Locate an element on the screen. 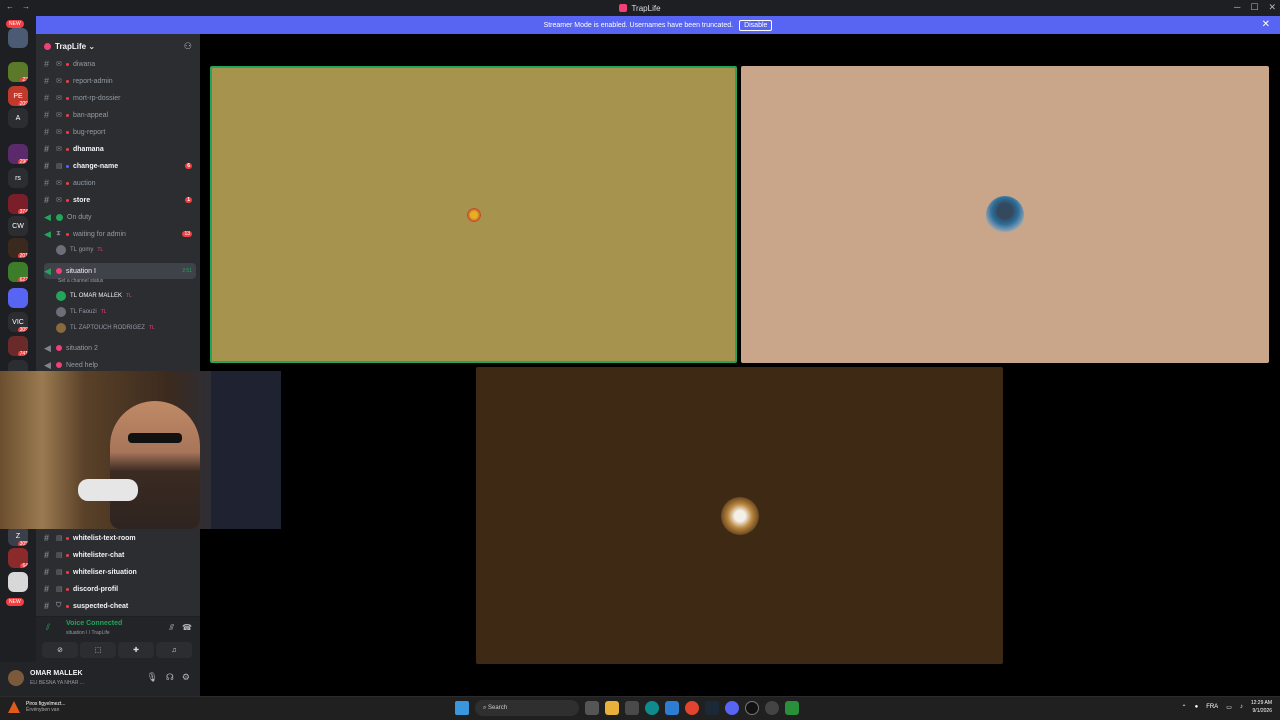 The width and height of the screenshot is (1280, 720). channel-bug-report: # ✉ bug-report is located at coordinates (120, 132).